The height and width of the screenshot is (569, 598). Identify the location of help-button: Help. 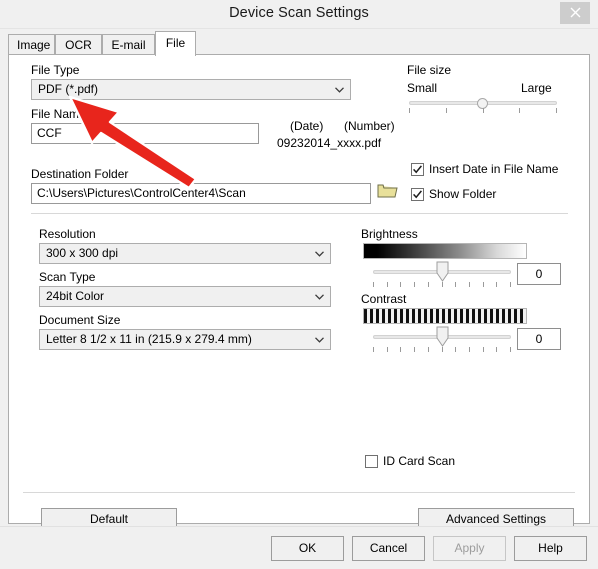
(550, 548).